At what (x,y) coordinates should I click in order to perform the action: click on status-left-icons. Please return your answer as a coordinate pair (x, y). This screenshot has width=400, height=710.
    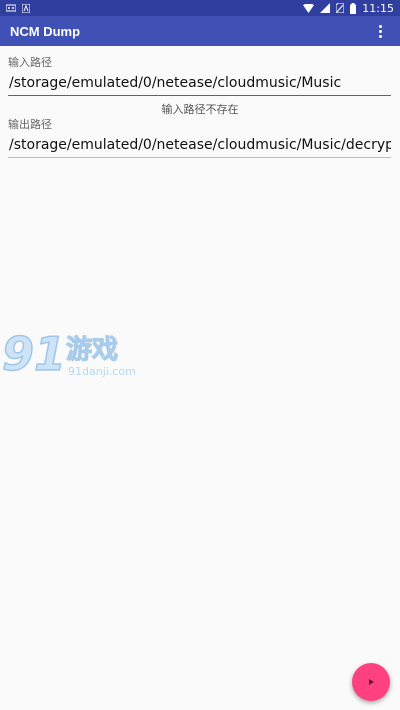
    Looking at the image, I should click on (18, 8).